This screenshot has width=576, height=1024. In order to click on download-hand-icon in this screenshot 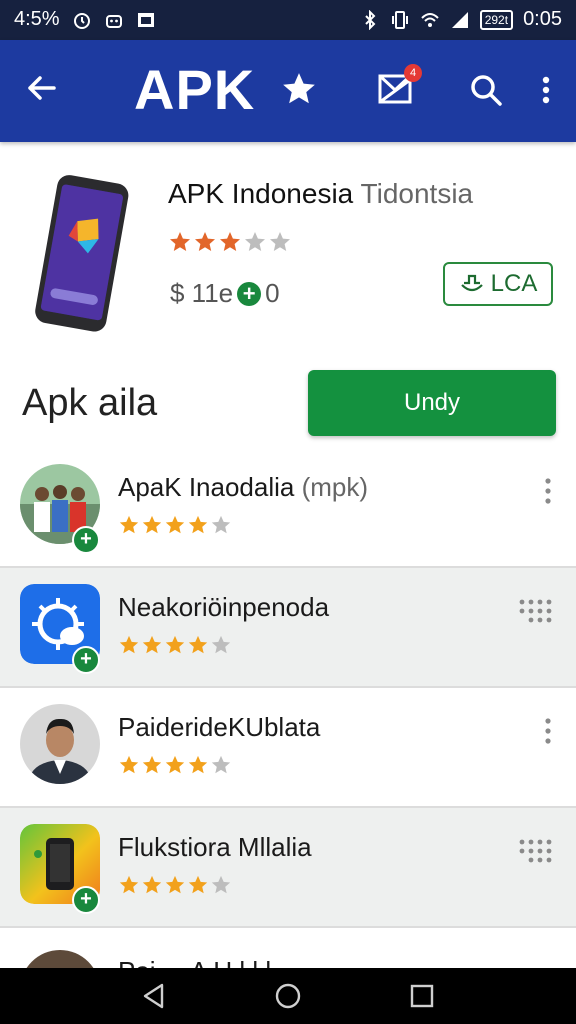, I will do `click(471, 283)`.